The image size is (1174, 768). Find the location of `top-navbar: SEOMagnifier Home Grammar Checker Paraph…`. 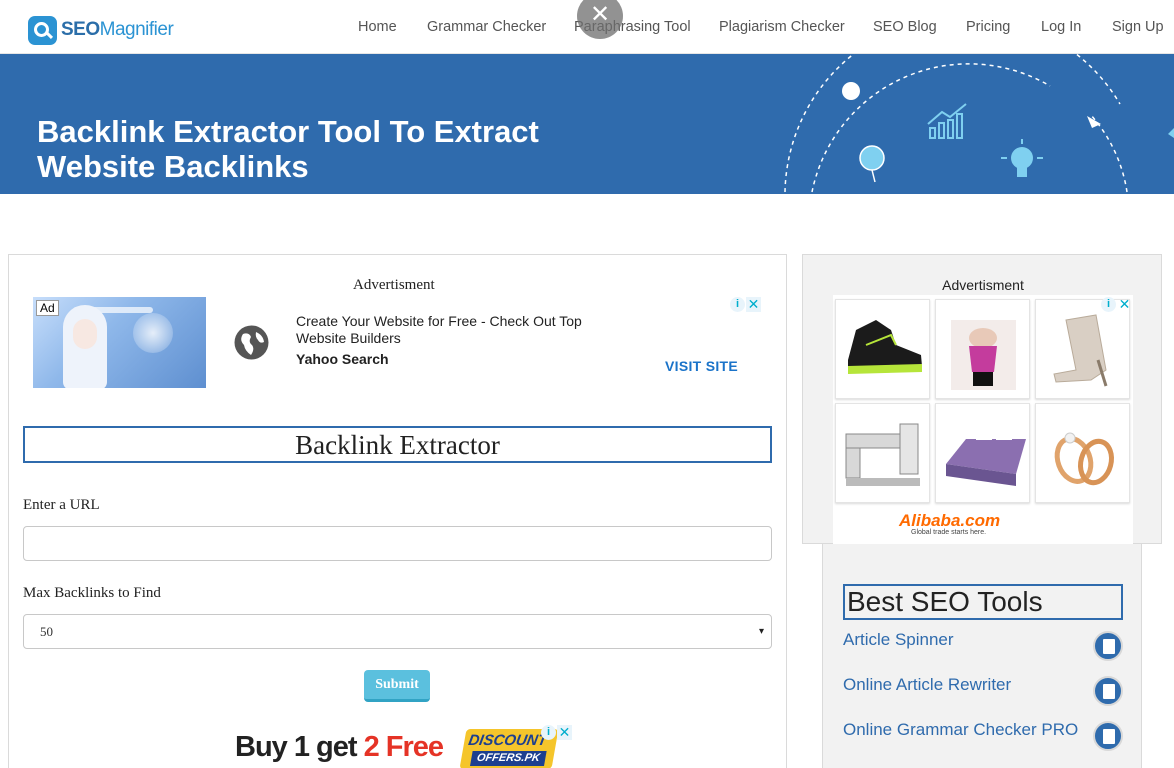

top-navbar: SEOMagnifier Home Grammar Checker Paraph… is located at coordinates (587, 27).